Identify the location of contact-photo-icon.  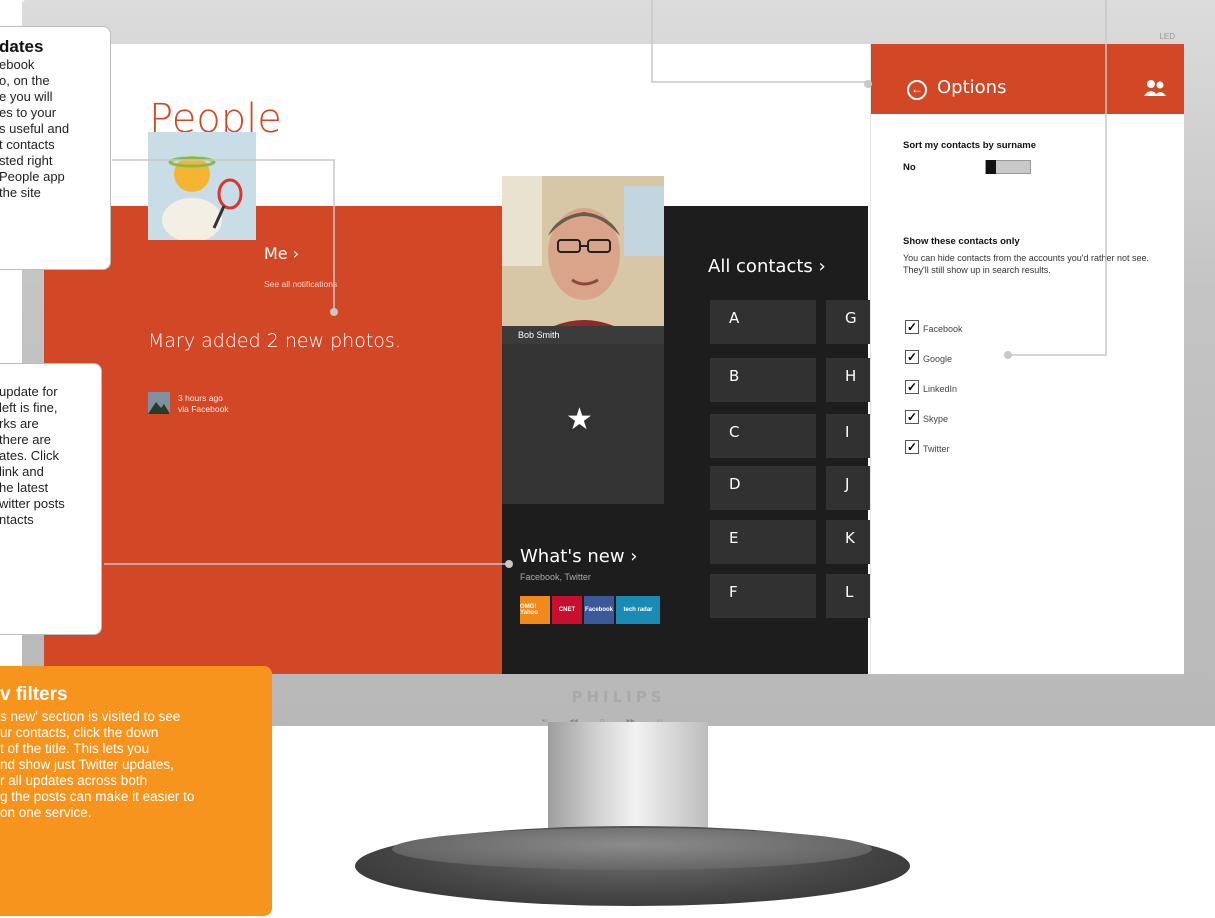
(583, 260).